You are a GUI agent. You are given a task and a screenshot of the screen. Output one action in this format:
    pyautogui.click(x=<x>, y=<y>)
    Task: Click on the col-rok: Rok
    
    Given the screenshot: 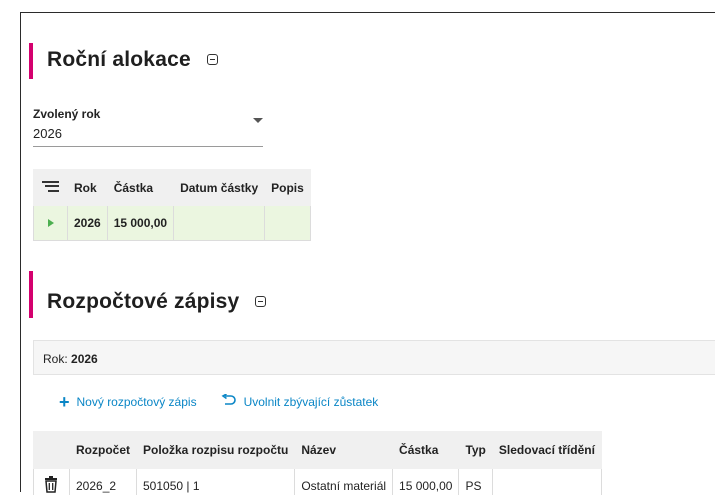 What is the action you would take?
    pyautogui.click(x=87, y=187)
    